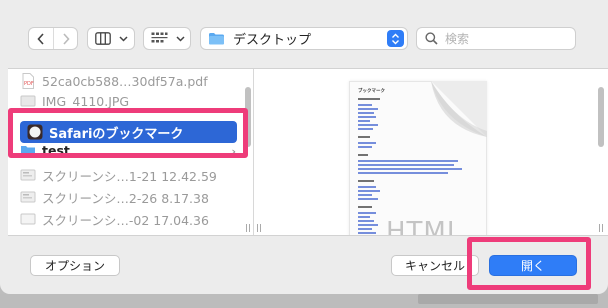 The width and height of the screenshot is (608, 308). I want to click on search-input, so click(505, 38).